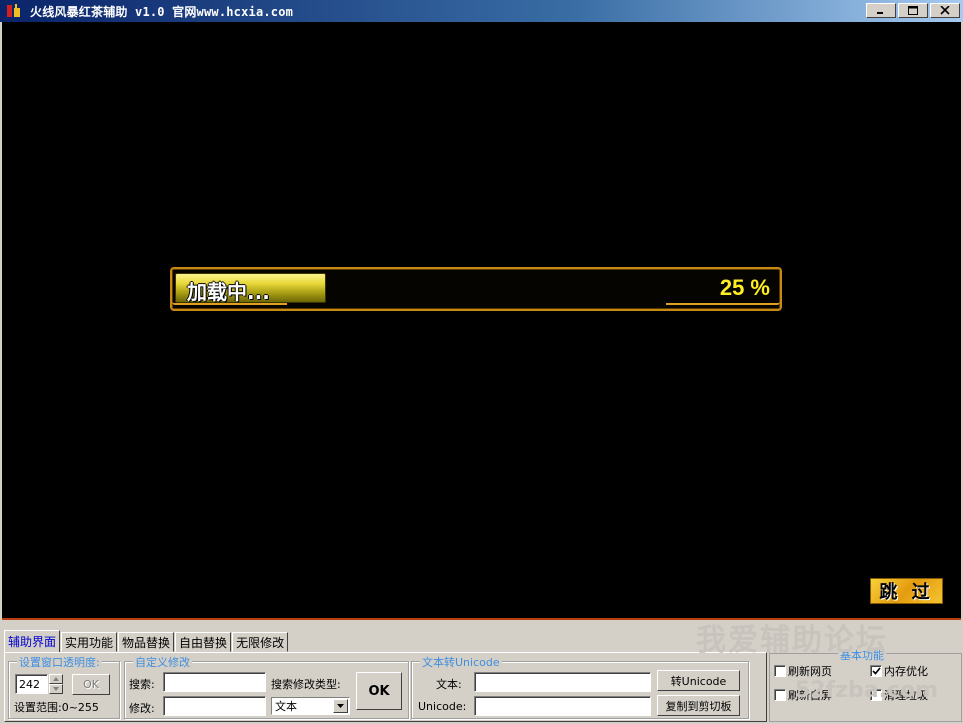 This screenshot has width=963, height=724. I want to click on app-icon, so click(14, 11).